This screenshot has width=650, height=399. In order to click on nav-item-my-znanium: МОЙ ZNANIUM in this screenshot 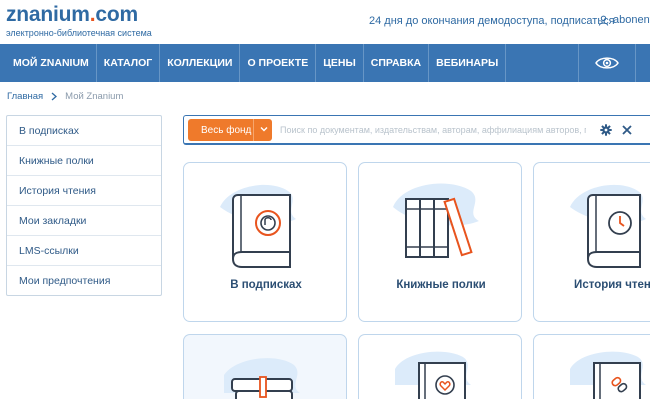, I will do `click(48, 63)`.